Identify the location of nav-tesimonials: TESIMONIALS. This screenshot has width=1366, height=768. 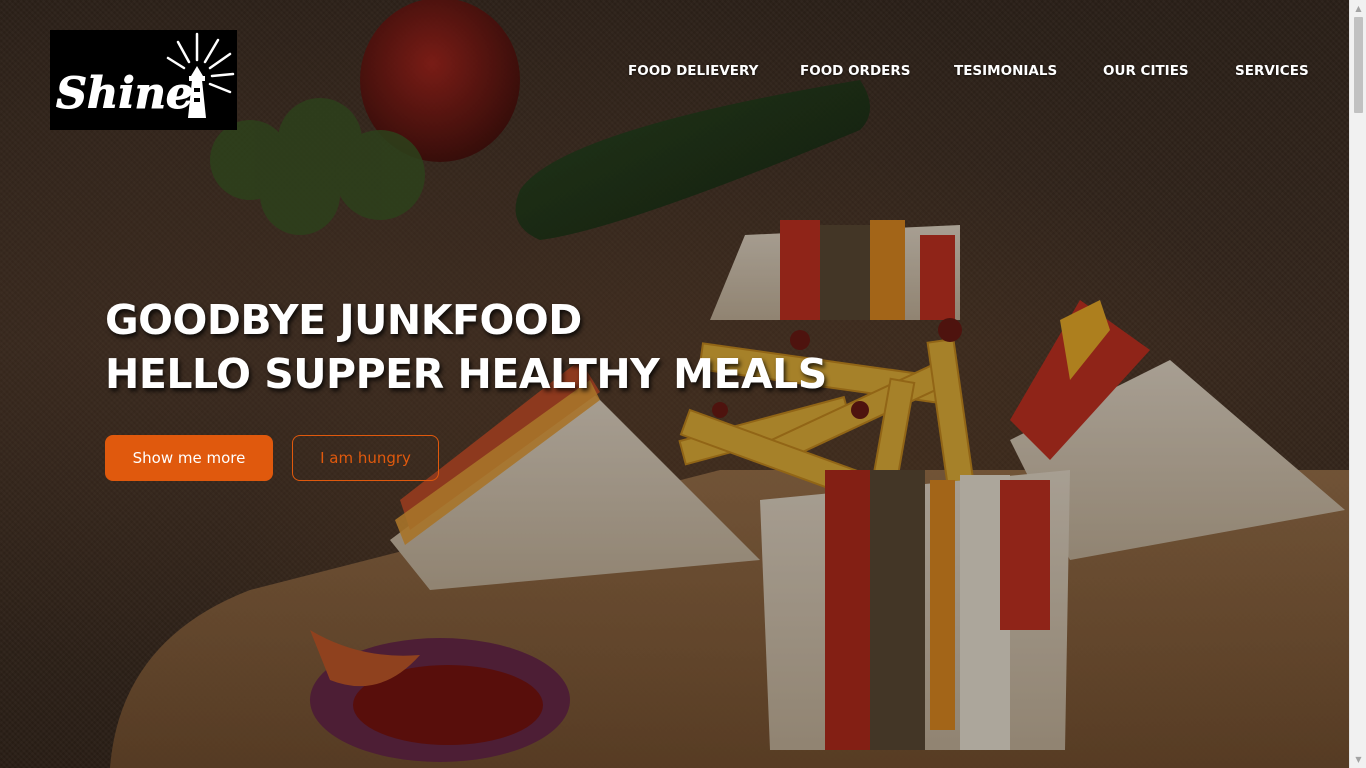
(1005, 71).